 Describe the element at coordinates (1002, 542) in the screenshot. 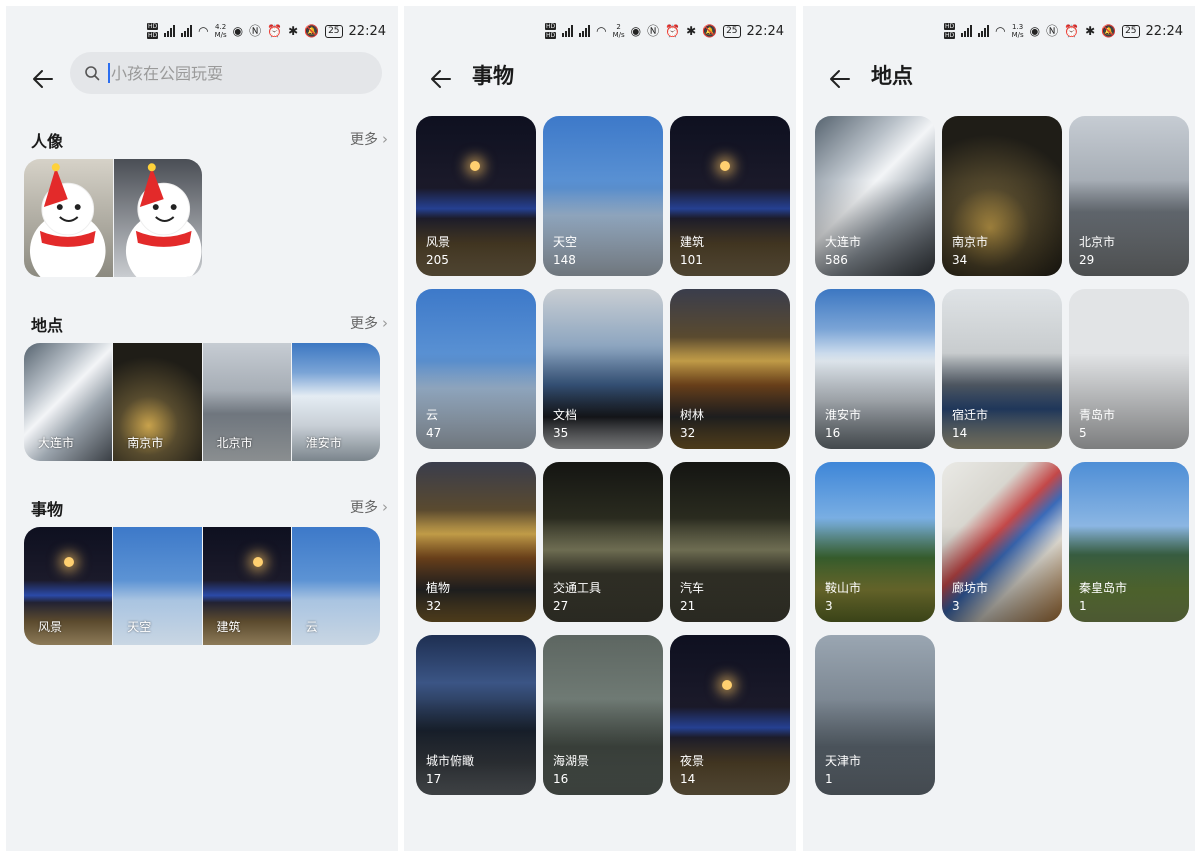

I see `place-tile: 廊坊市 3` at that location.